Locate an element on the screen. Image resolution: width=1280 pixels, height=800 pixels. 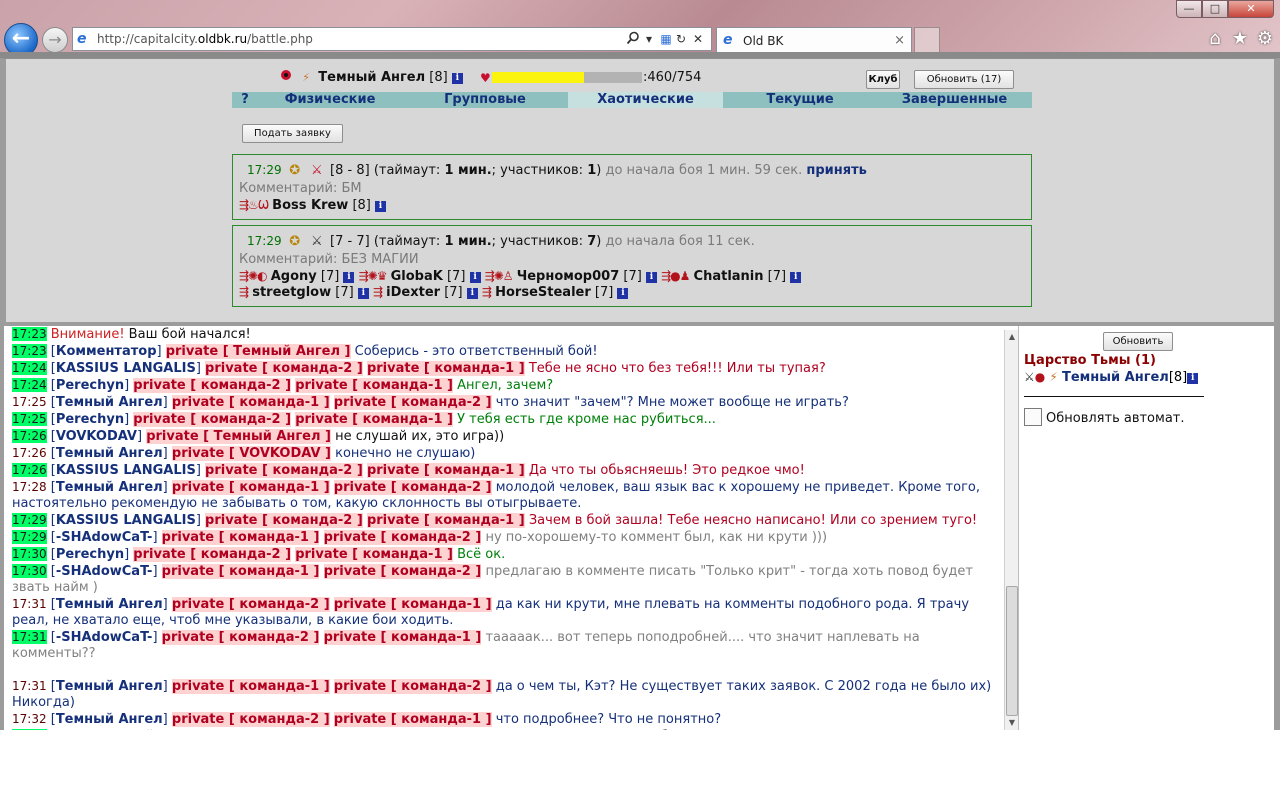
tab-group: Групповые is located at coordinates (485, 100).